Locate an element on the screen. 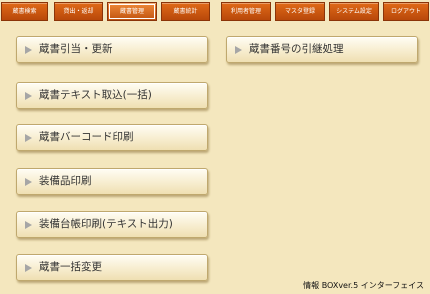 The image size is (430, 294). menu-button-update-holdings: 蔵書引当・更新 is located at coordinates (112, 49).